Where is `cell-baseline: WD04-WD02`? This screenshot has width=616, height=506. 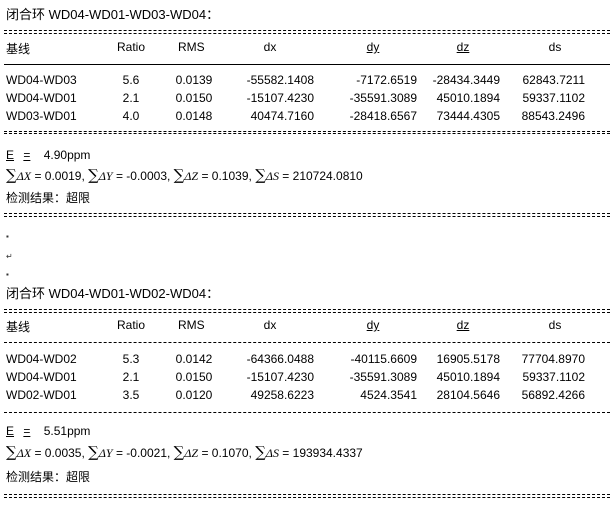 cell-baseline: WD04-WD02 is located at coordinates (41, 359).